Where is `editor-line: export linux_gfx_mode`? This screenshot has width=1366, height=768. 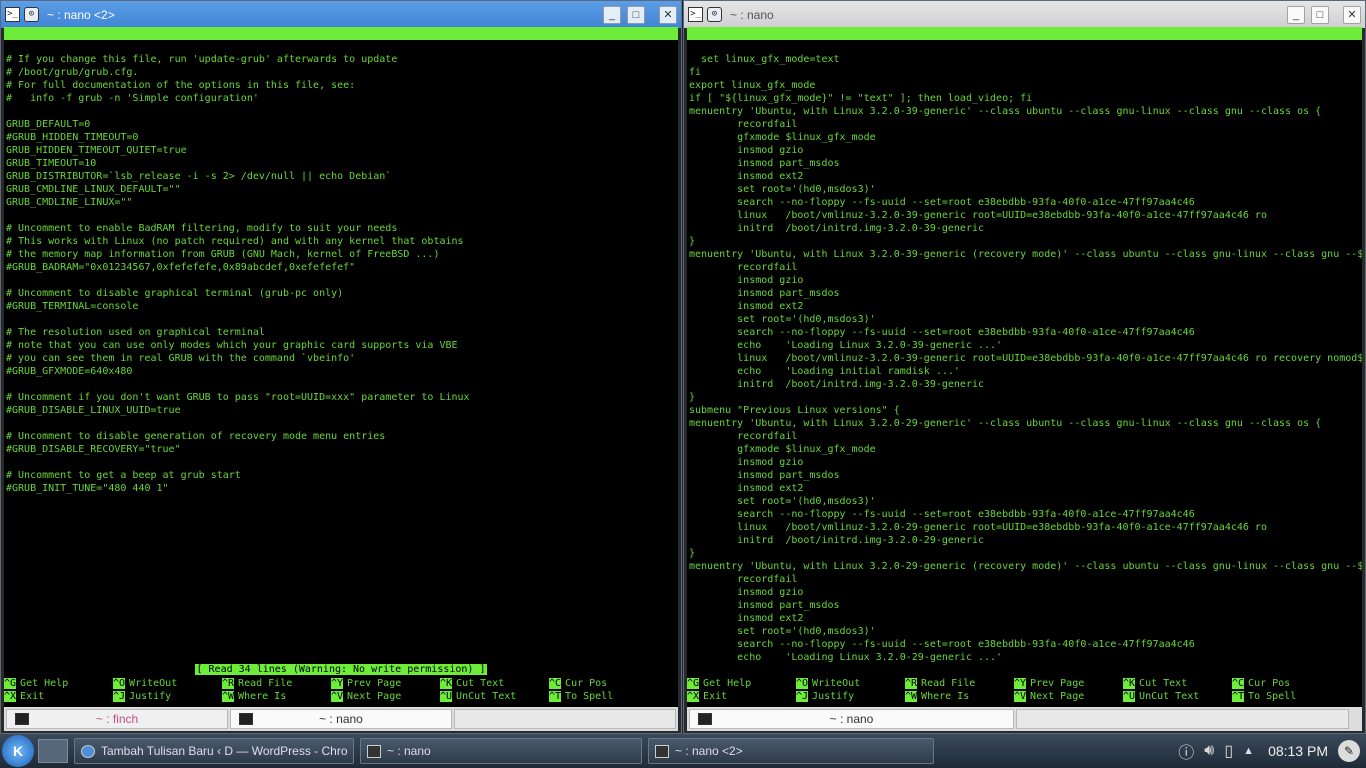
editor-line: export linux_gfx_mode is located at coordinates (1024, 85).